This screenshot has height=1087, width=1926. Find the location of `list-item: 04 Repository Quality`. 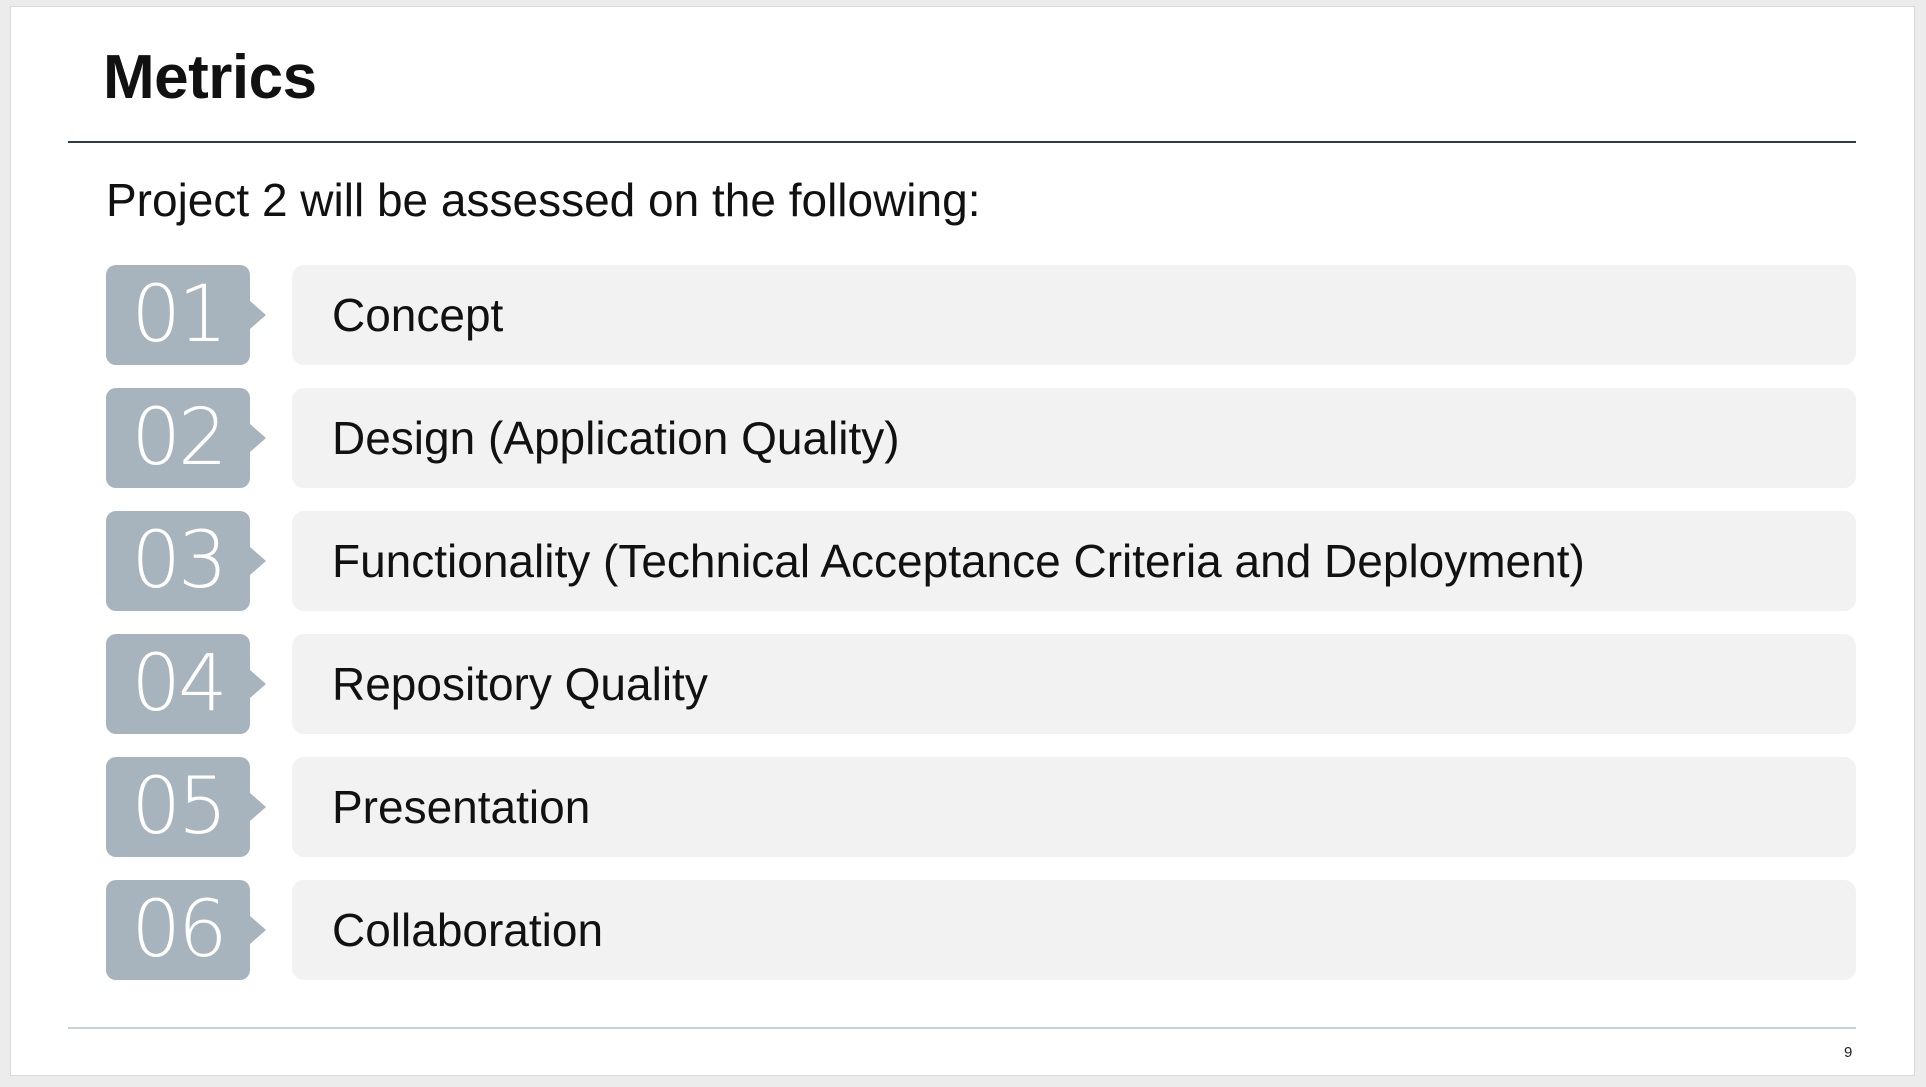

list-item: 04 Repository Quality is located at coordinates (981, 684).